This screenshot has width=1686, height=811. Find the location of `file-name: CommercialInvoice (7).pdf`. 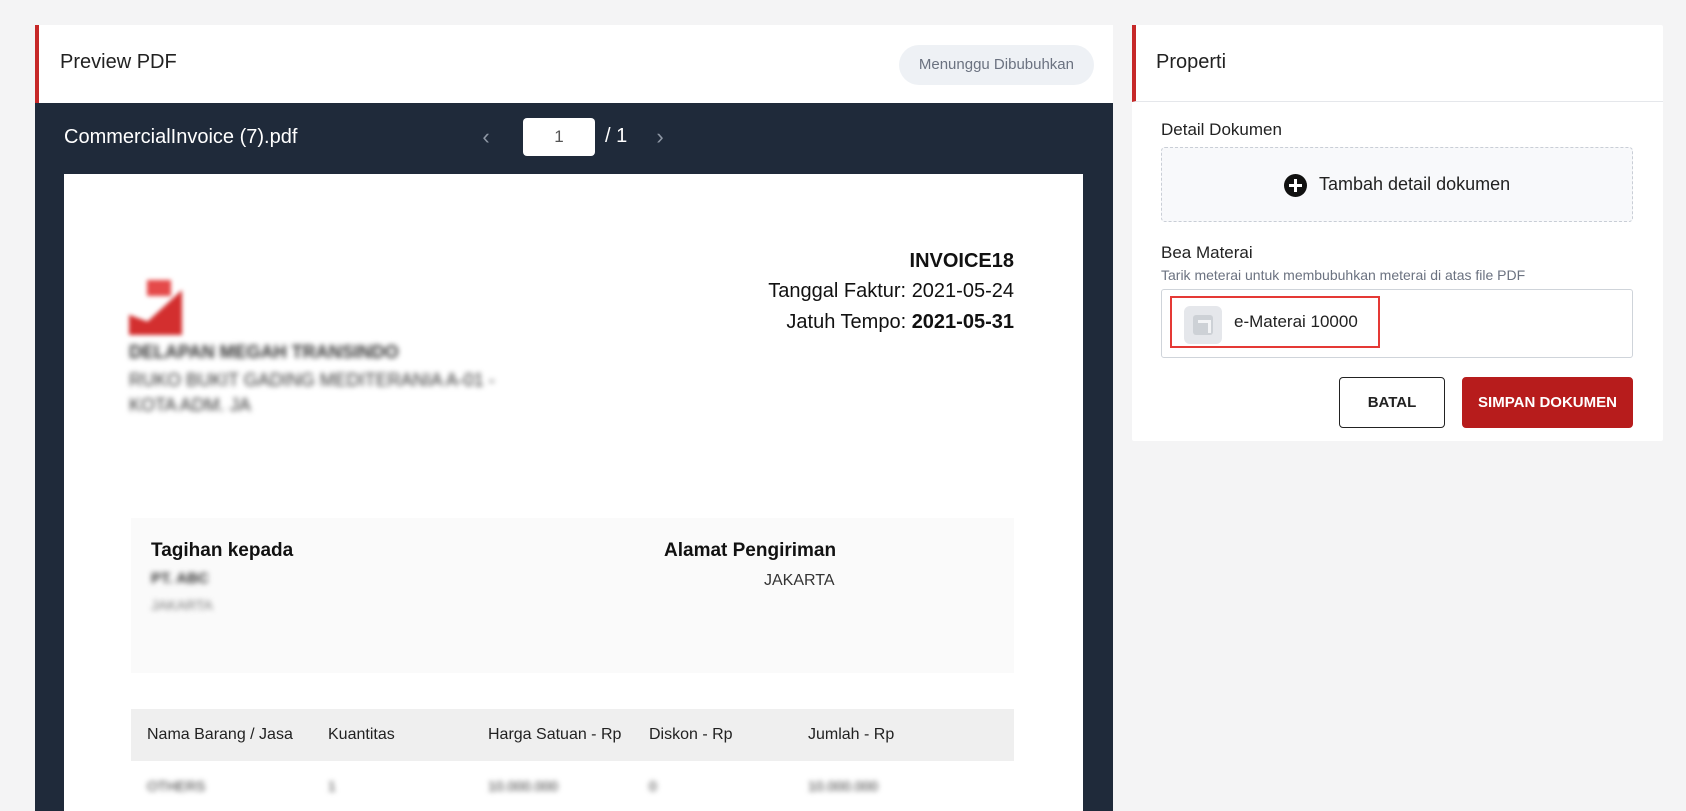

file-name: CommercialInvoice (7).pdf is located at coordinates (181, 137).